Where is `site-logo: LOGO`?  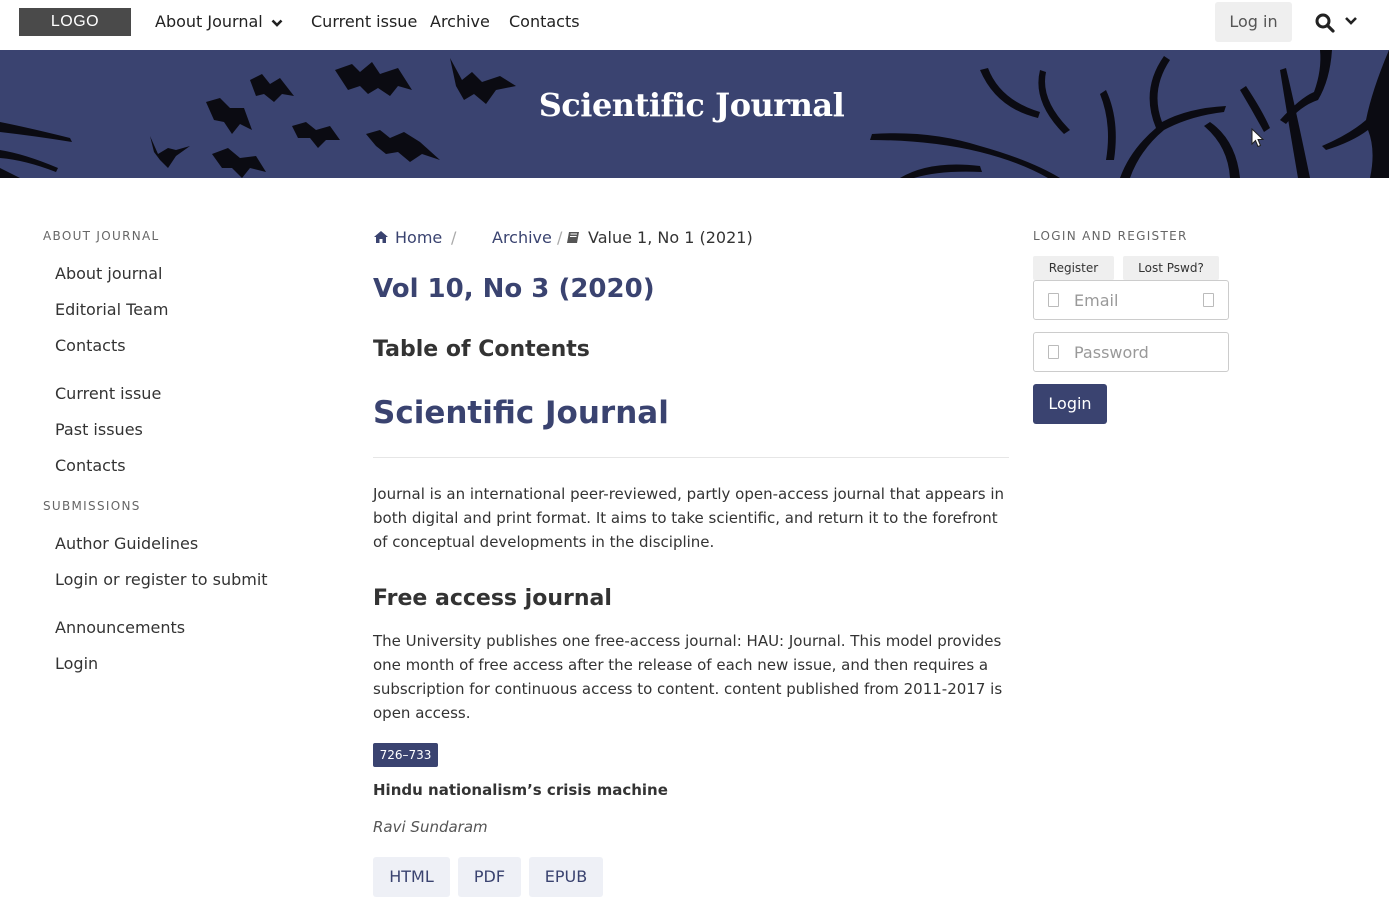
site-logo: LOGO is located at coordinates (75, 22).